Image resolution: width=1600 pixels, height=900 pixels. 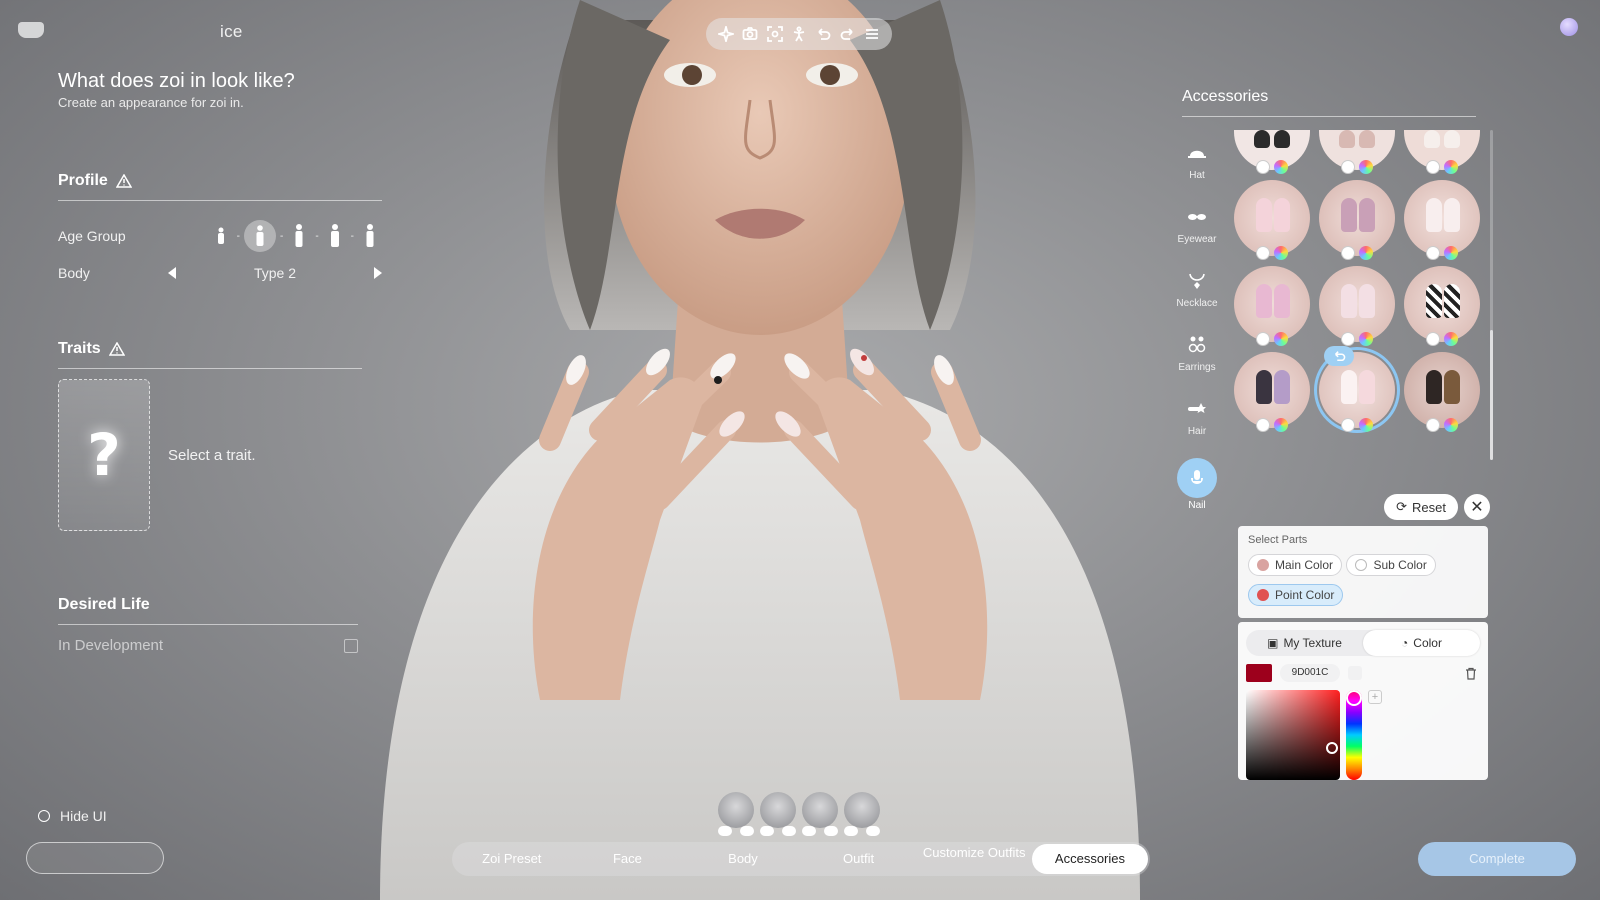 What do you see at coordinates (212, 455) in the screenshot?
I see `trait-hint: Select a trait.` at bounding box center [212, 455].